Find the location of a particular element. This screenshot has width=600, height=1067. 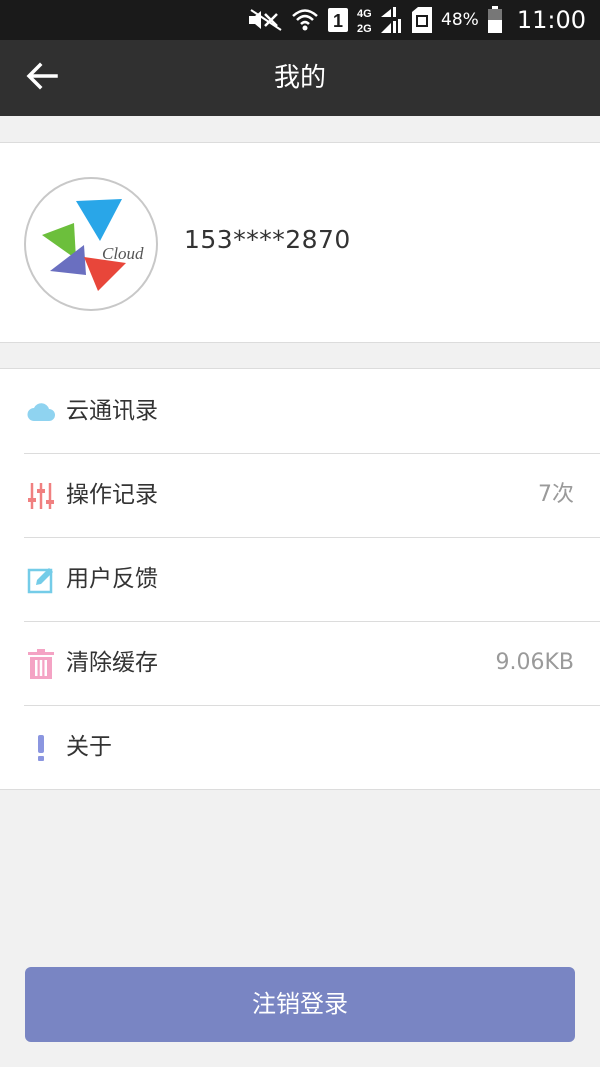

exclamation-icon is located at coordinates (41, 748).